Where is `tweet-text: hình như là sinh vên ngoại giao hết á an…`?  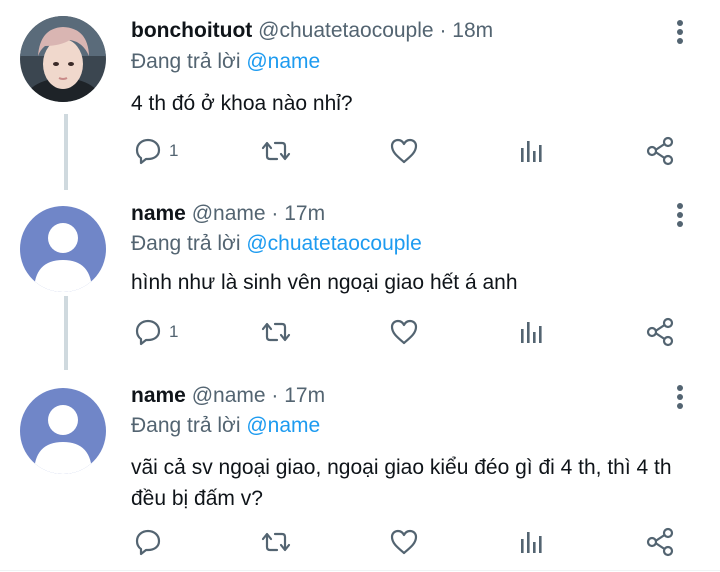 tweet-text: hình như là sinh vên ngoại giao hết á an… is located at coordinates (324, 282).